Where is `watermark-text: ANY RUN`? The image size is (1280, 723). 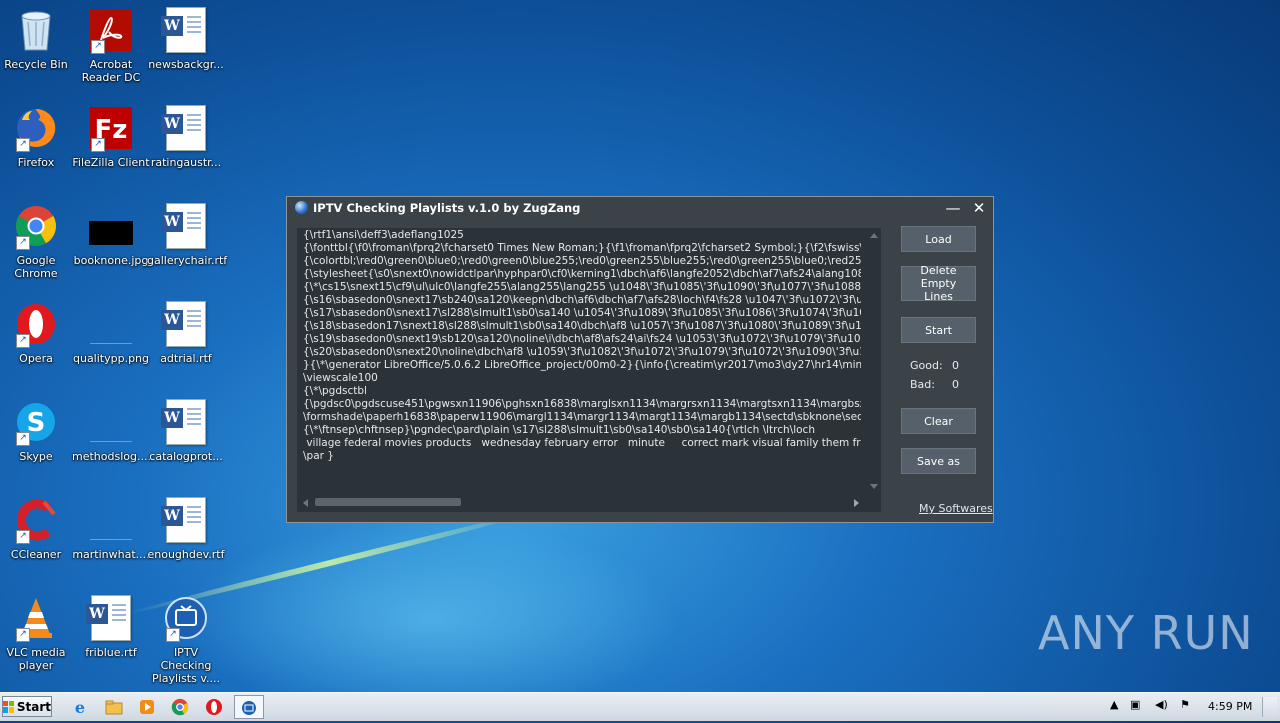
watermark-text: ANY RUN is located at coordinates (1146, 633).